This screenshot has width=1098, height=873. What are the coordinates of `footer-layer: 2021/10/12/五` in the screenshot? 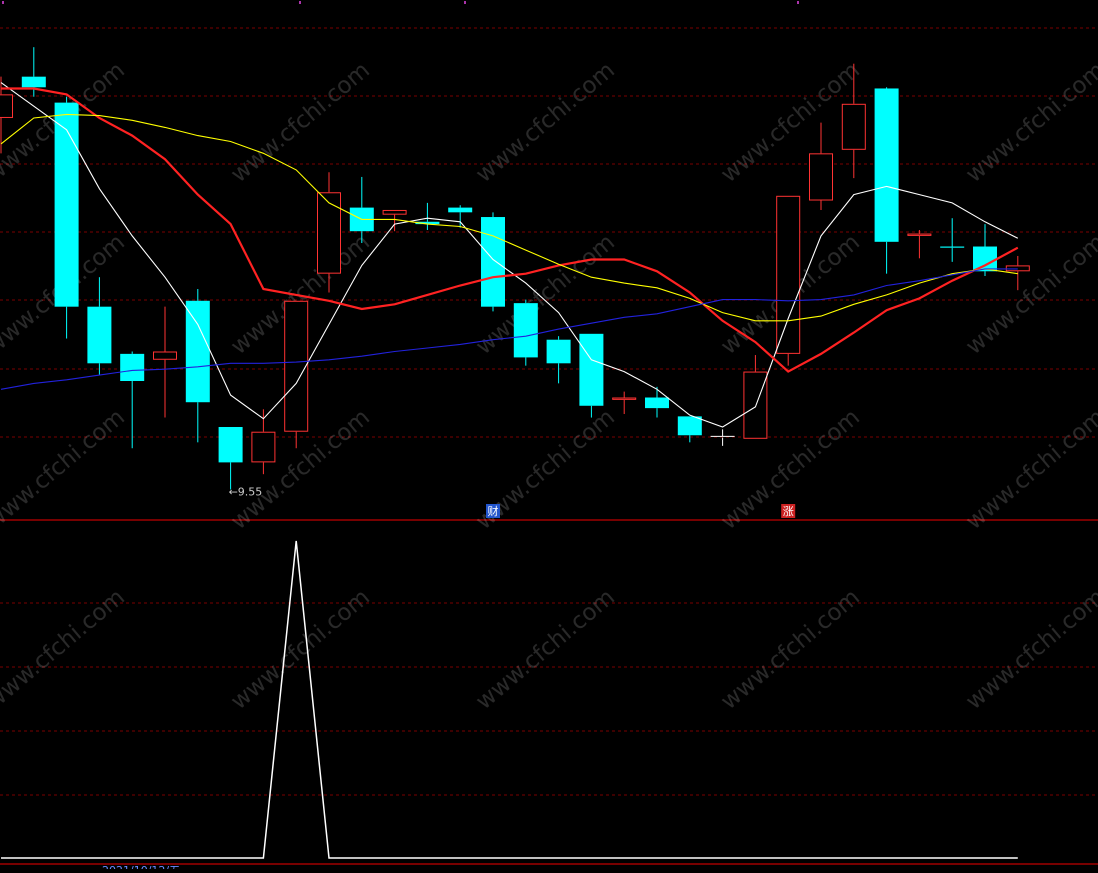 It's located at (141, 868).